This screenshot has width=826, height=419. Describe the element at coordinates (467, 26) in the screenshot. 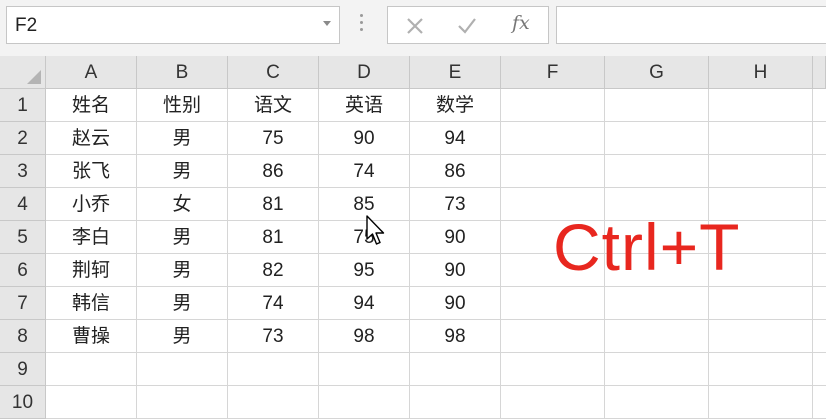

I see `enter-check-icon` at that location.